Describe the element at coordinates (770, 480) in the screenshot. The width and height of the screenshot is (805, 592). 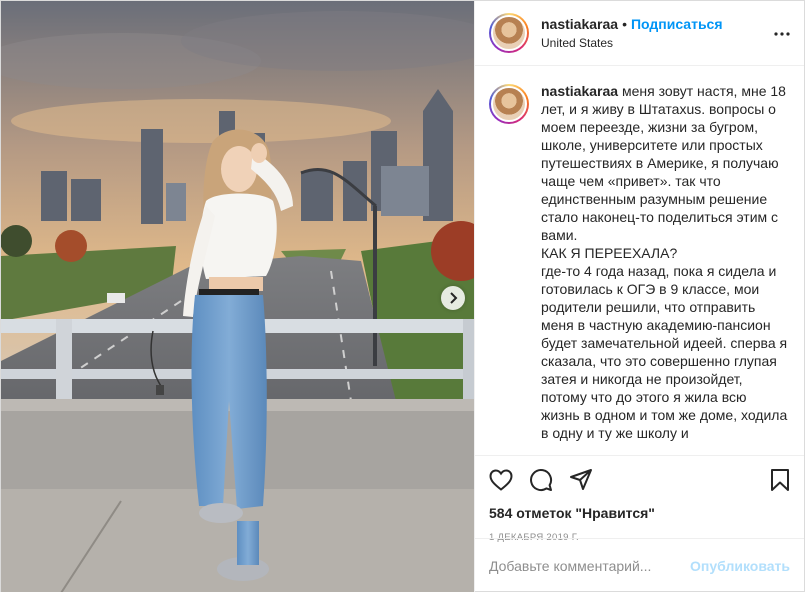
I see `save-button` at that location.